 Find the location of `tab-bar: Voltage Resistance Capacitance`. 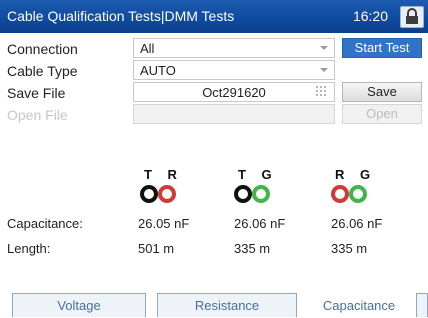

tab-bar: Voltage Resistance Capacitance is located at coordinates (220, 305).